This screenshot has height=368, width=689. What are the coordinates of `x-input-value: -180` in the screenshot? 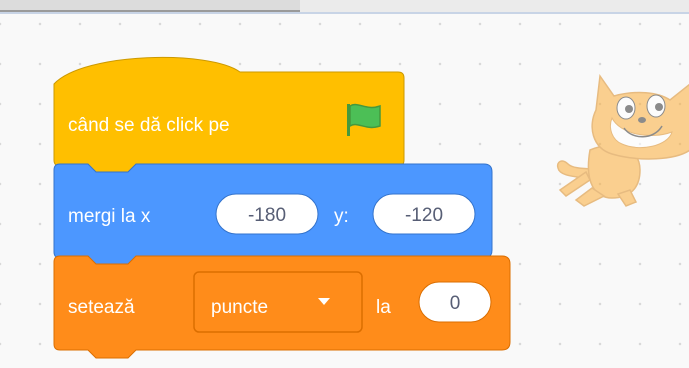 It's located at (267, 215).